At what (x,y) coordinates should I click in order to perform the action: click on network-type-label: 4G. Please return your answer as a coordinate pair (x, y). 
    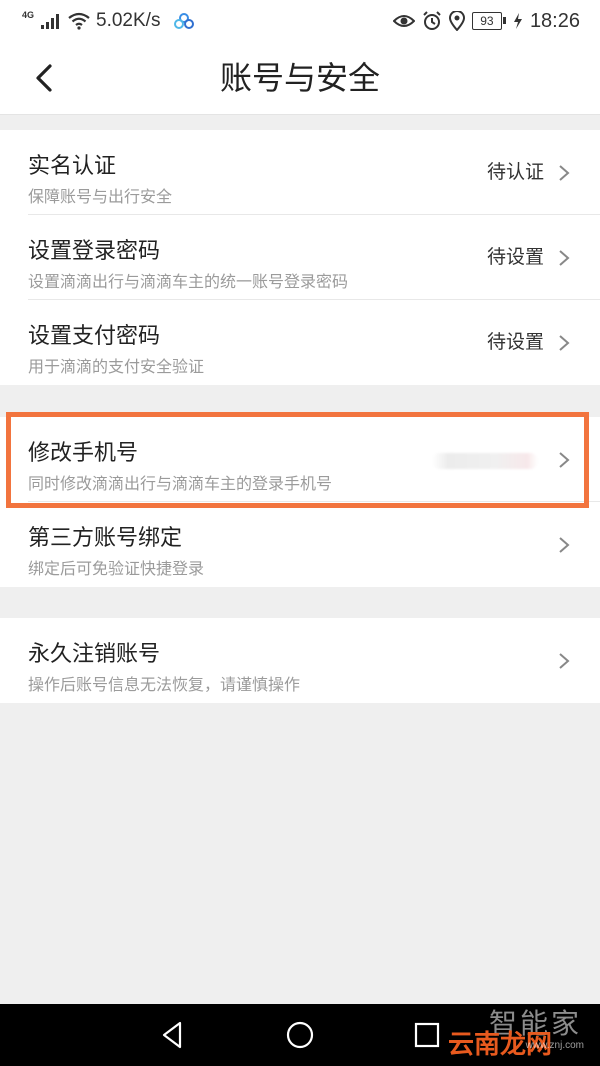
    Looking at the image, I should click on (28, 15).